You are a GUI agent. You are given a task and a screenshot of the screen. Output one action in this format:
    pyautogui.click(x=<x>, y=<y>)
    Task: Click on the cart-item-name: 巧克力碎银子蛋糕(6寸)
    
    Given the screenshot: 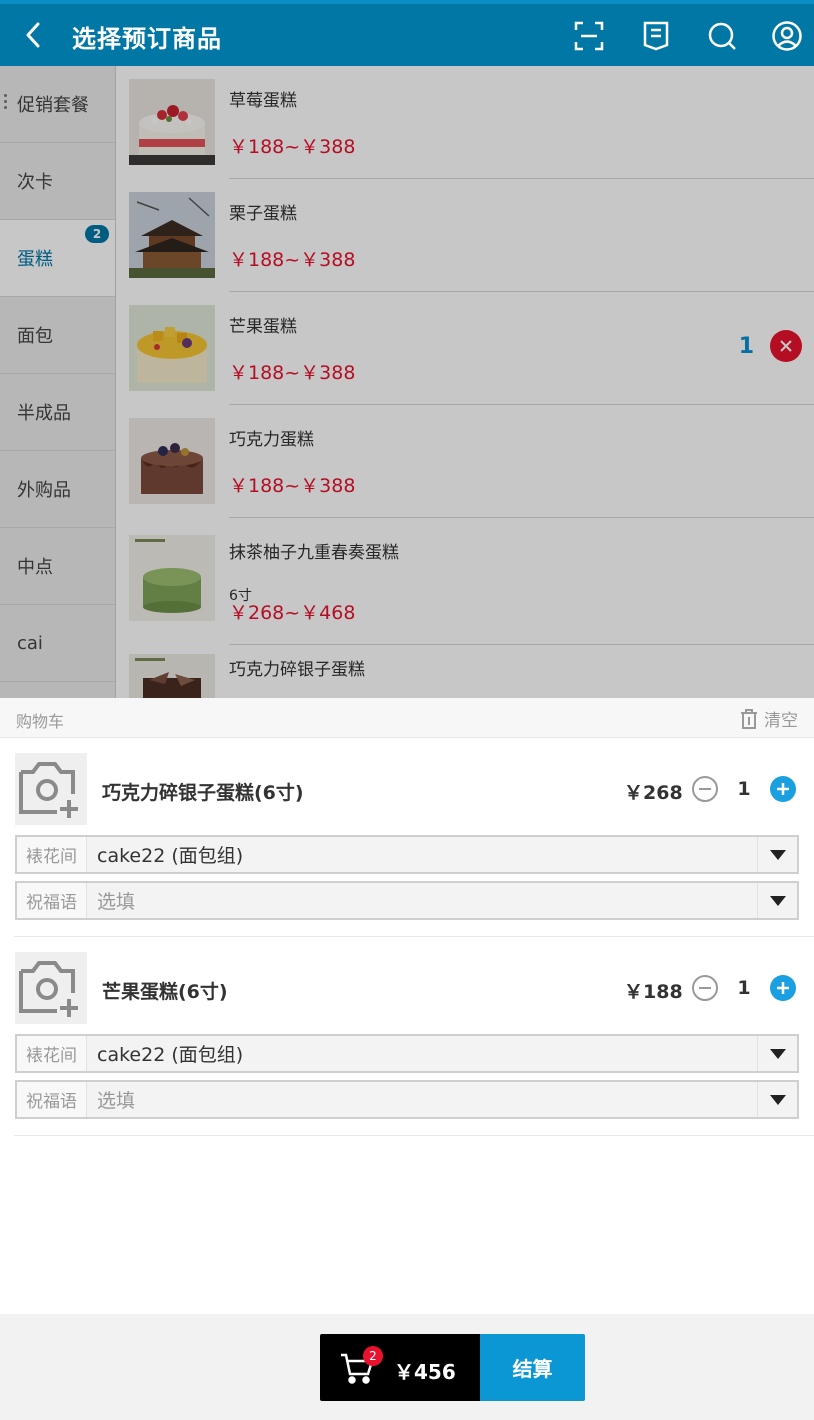 What is the action you would take?
    pyautogui.click(x=203, y=793)
    